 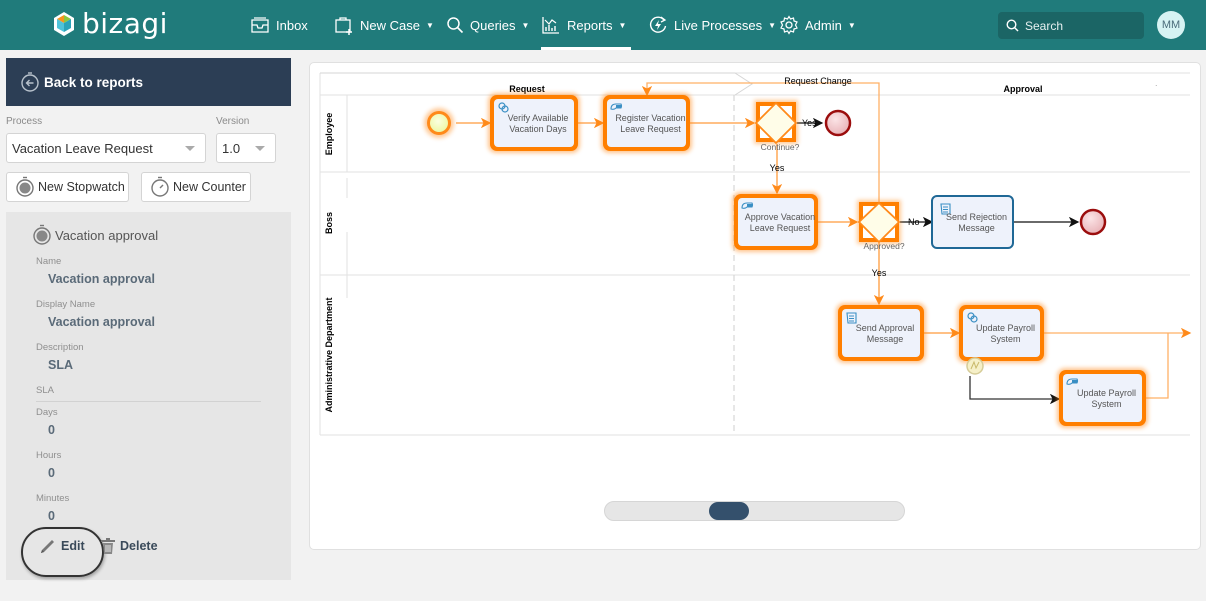 What do you see at coordinates (538, 118) in the screenshot?
I see `task-label-line: Verify Available` at bounding box center [538, 118].